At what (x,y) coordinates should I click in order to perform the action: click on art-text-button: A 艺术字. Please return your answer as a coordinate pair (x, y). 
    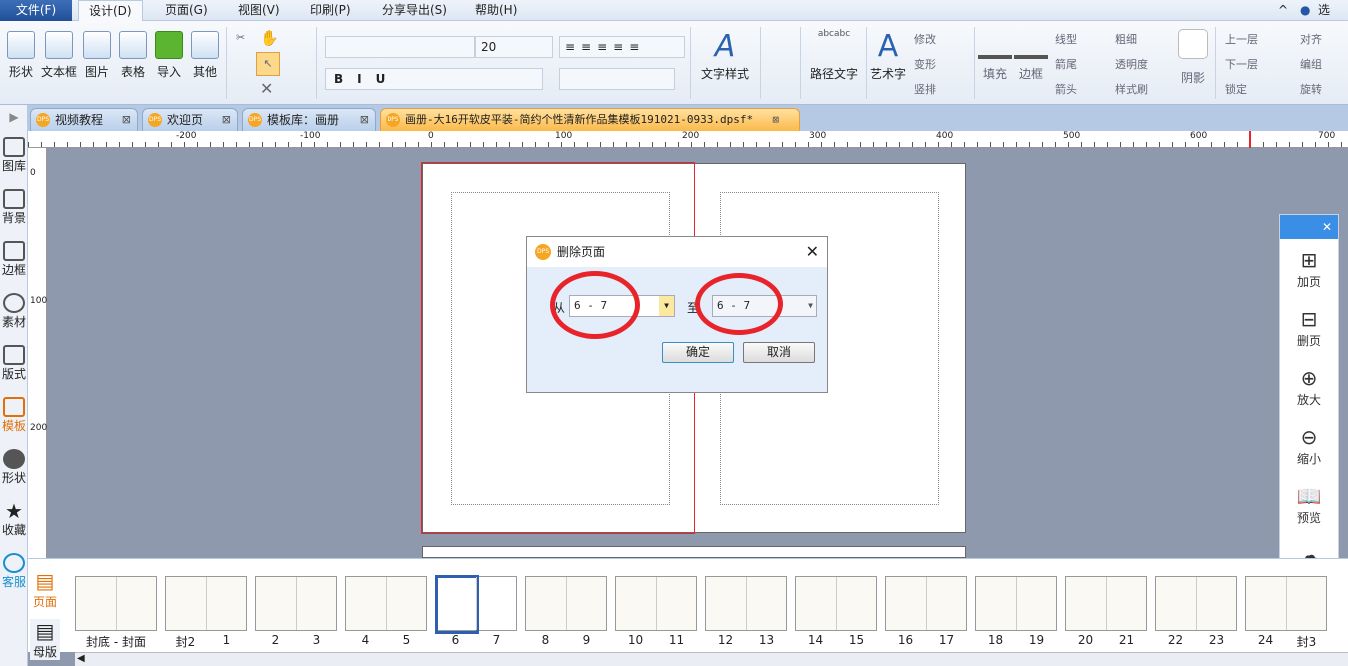
    Looking at the image, I should click on (888, 55).